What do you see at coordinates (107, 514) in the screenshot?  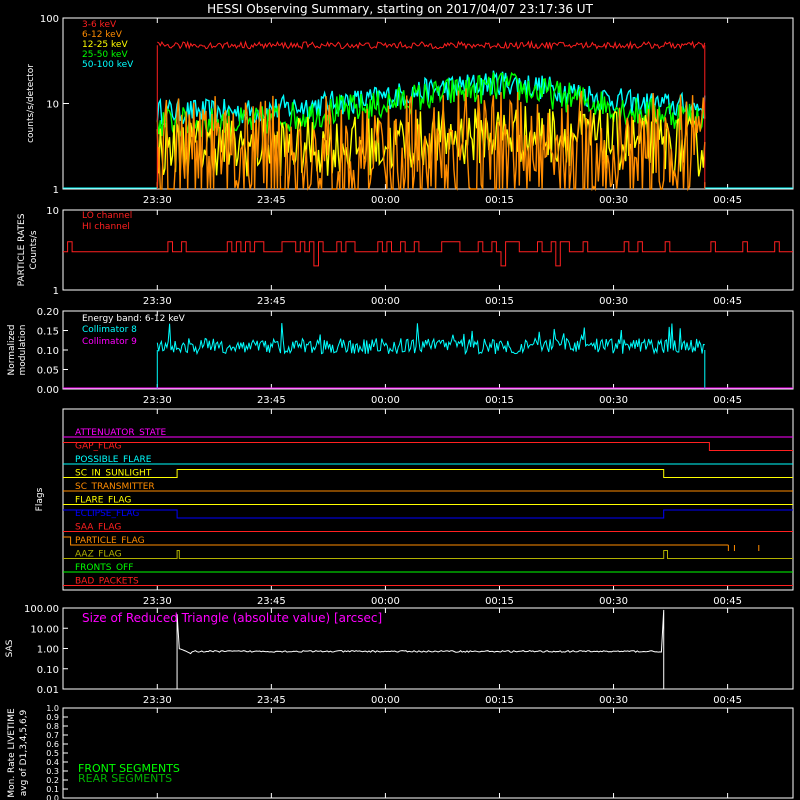 I see `flag-label: ECLIPSE_FLAG` at bounding box center [107, 514].